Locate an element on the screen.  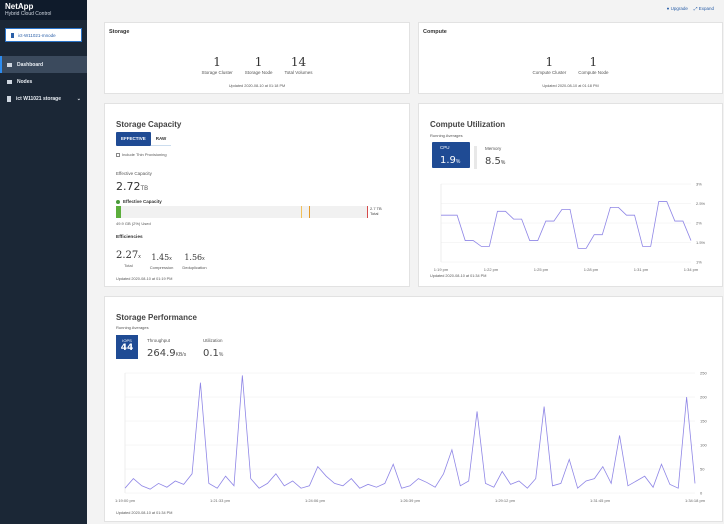
efficiencies-title: Efficiencies is located at coordinates (129, 237).